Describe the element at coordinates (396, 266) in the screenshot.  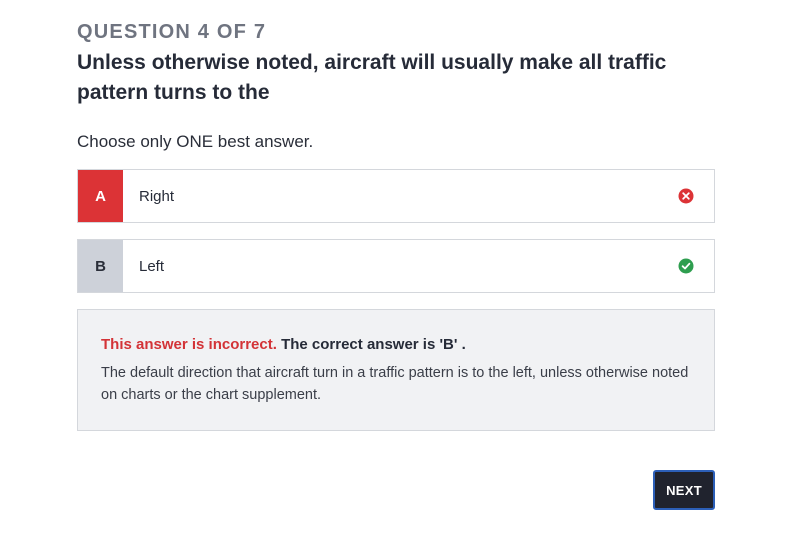
I see `answer-option-b: B Left` at that location.